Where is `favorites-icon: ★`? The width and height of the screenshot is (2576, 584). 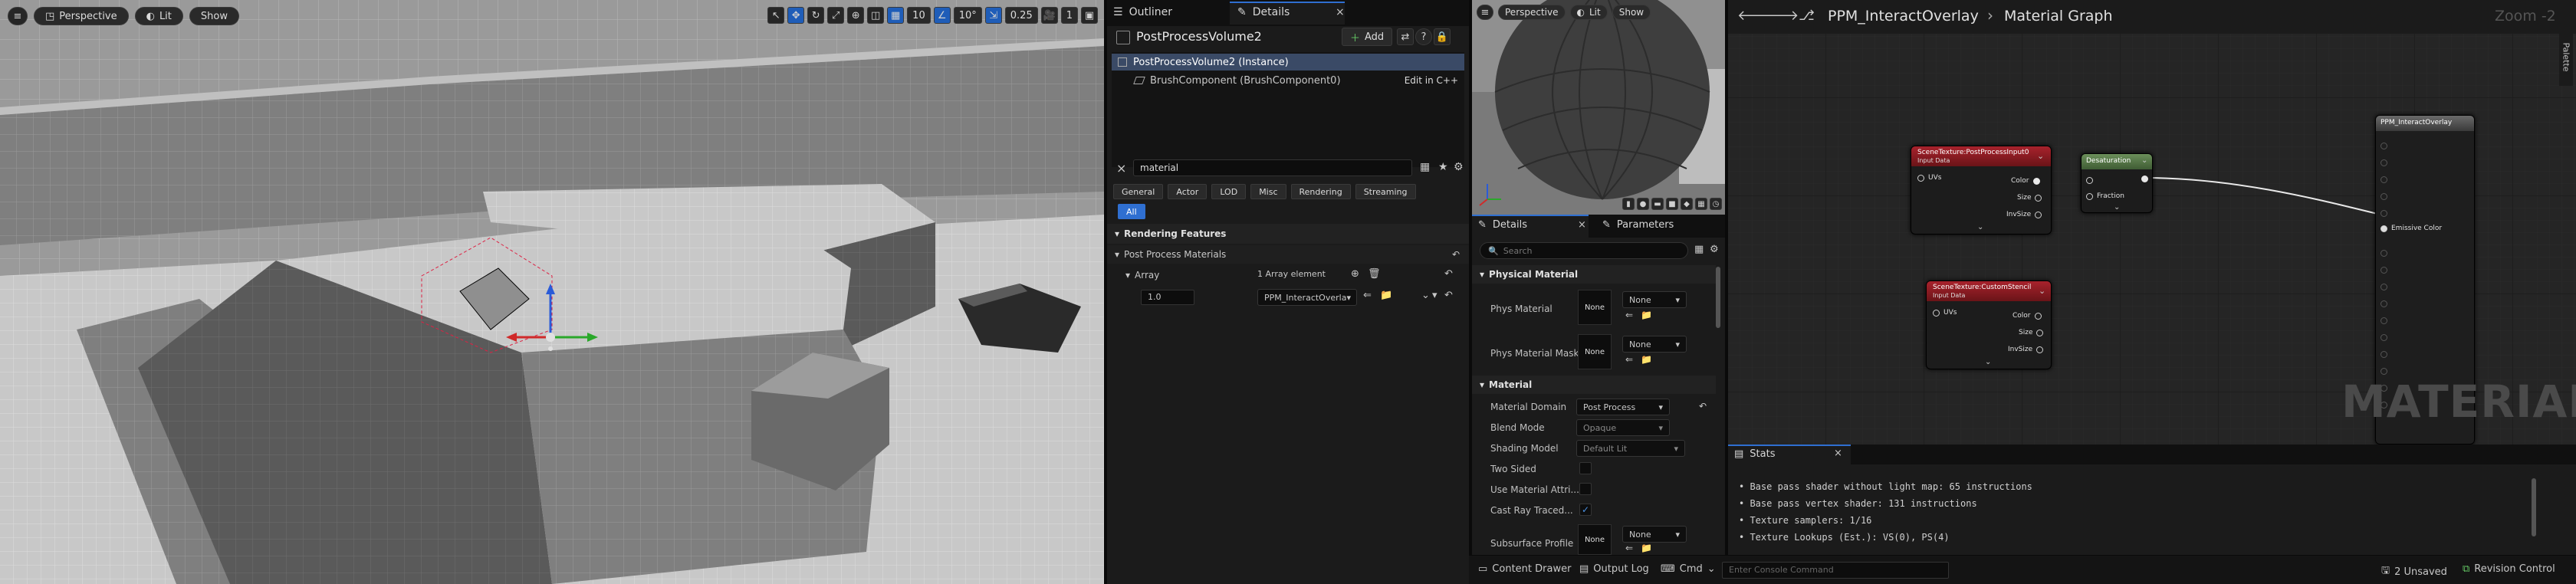
favorites-icon: ★ is located at coordinates (1443, 167).